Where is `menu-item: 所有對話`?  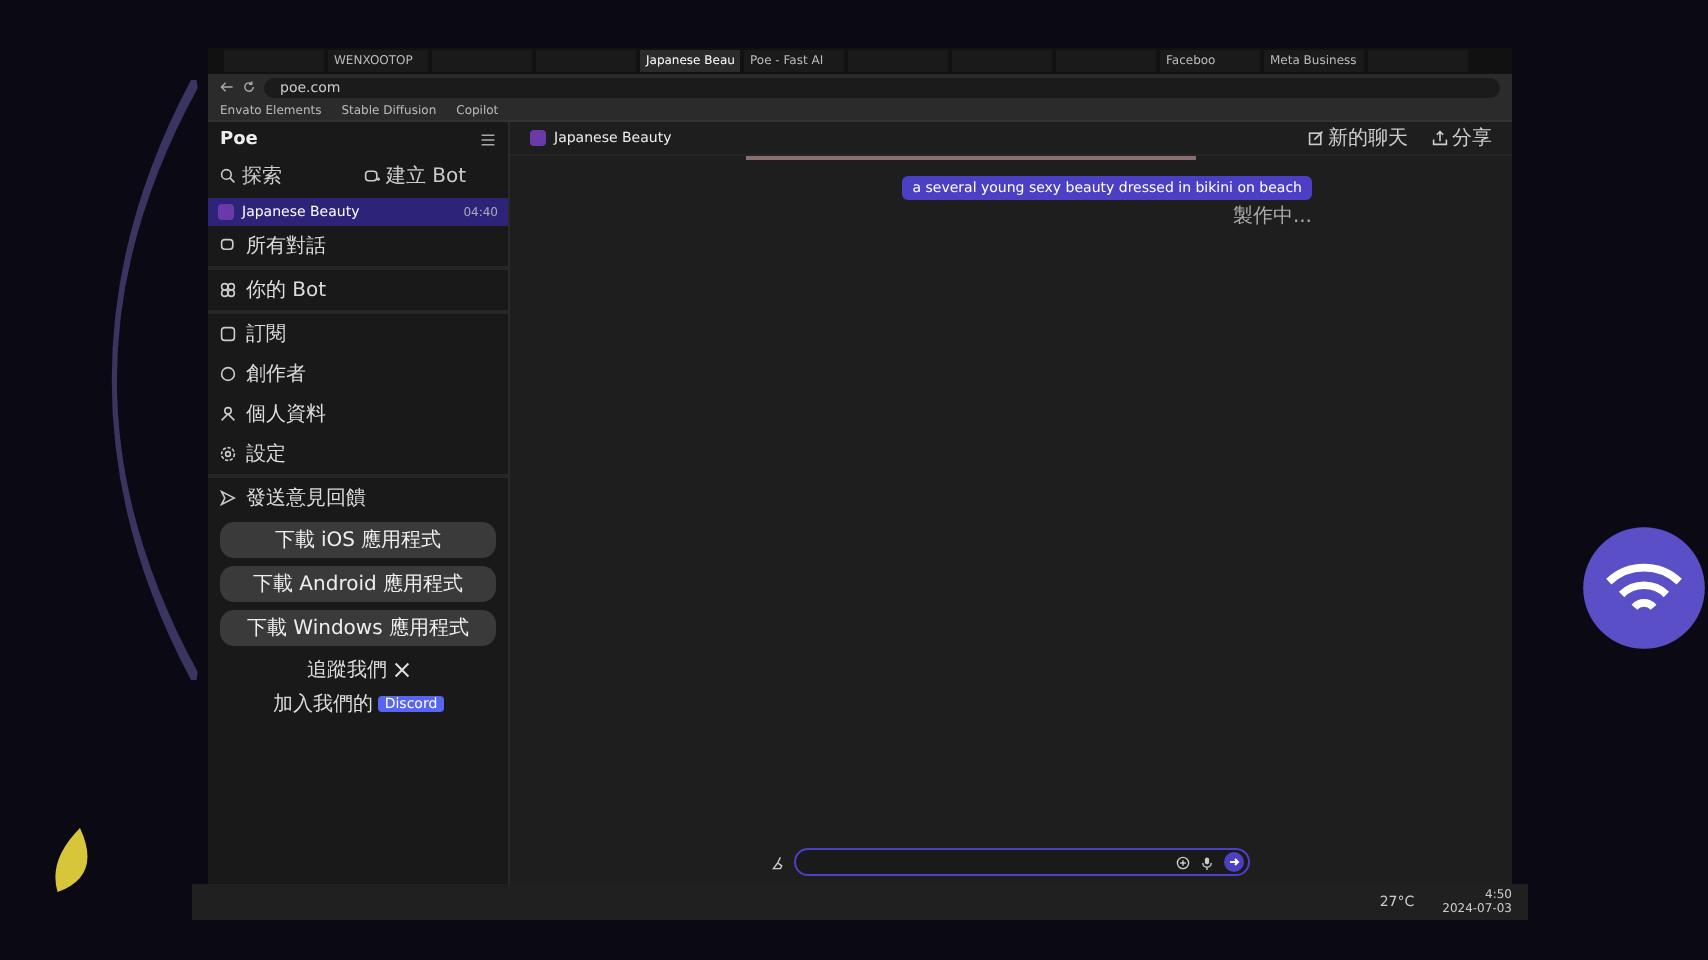
menu-item: 所有對話 is located at coordinates (358, 246).